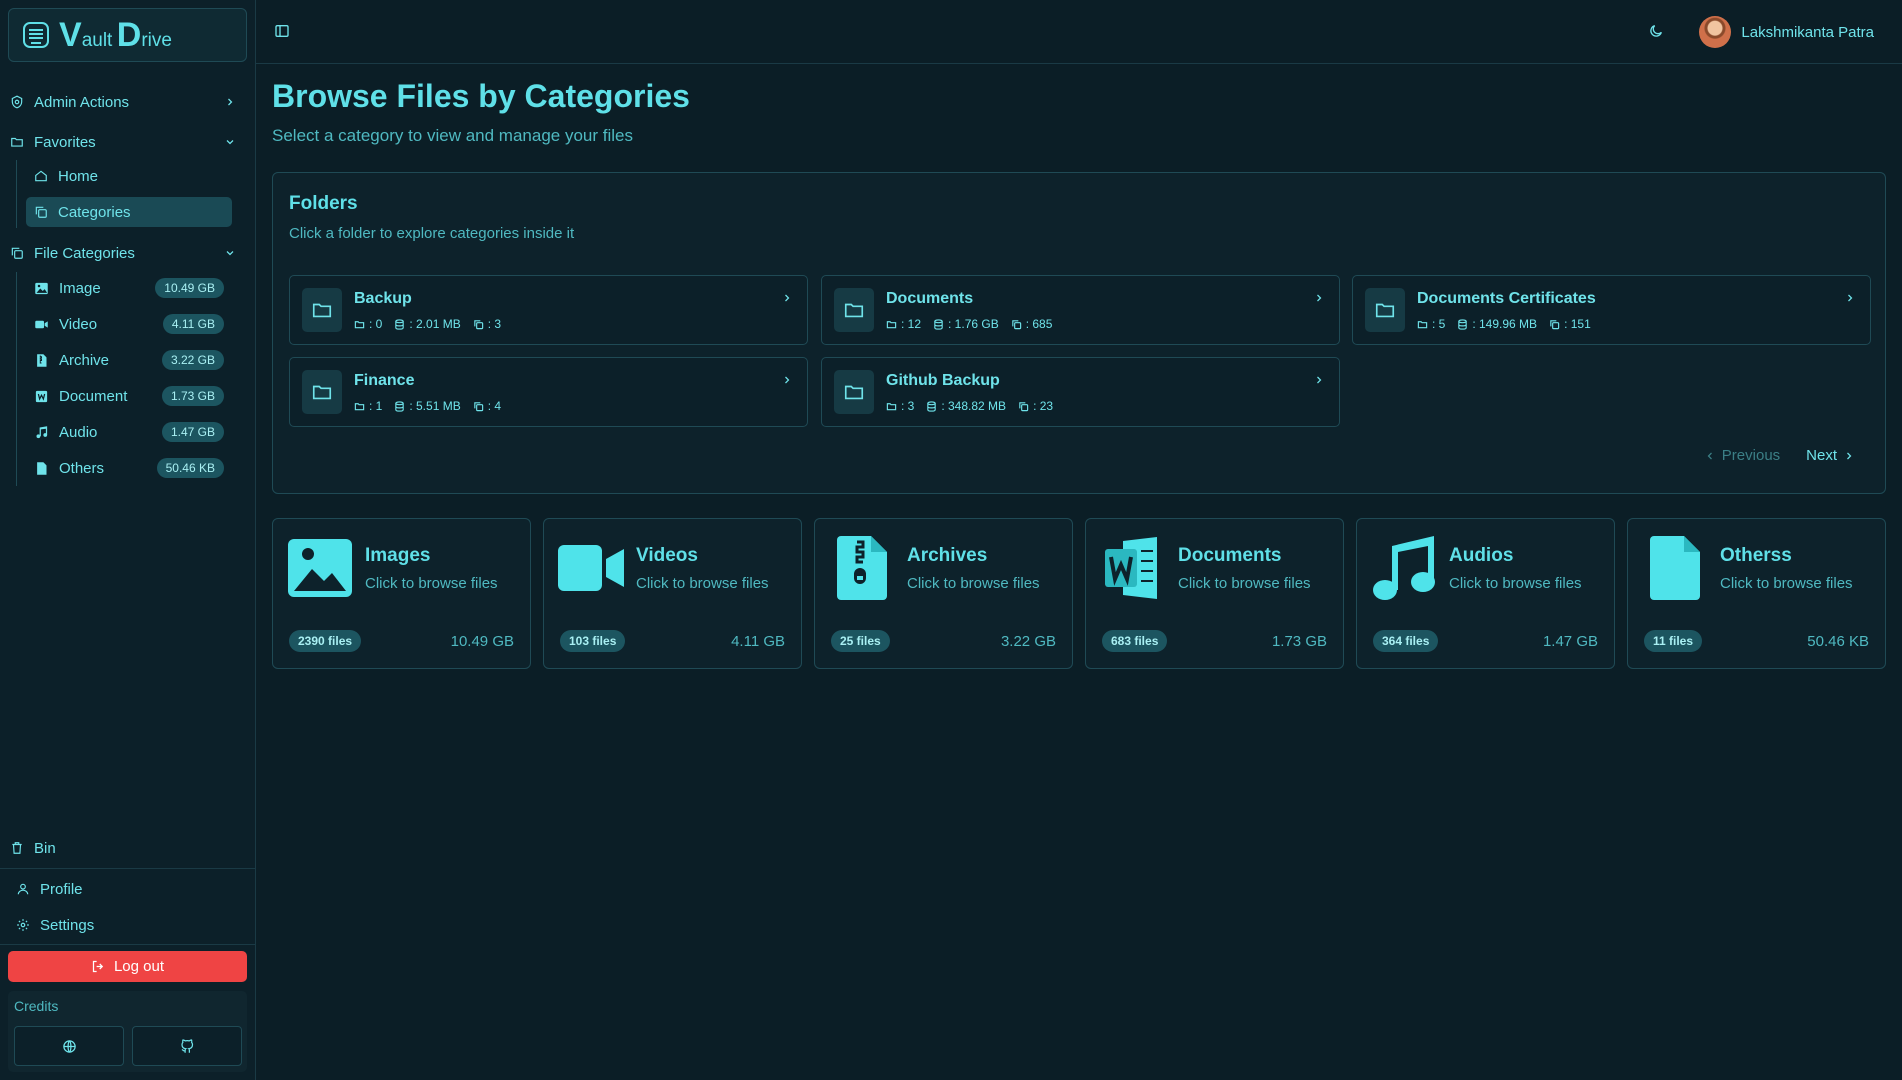  I want to click on size-badge: 50.46 KB, so click(190, 468).